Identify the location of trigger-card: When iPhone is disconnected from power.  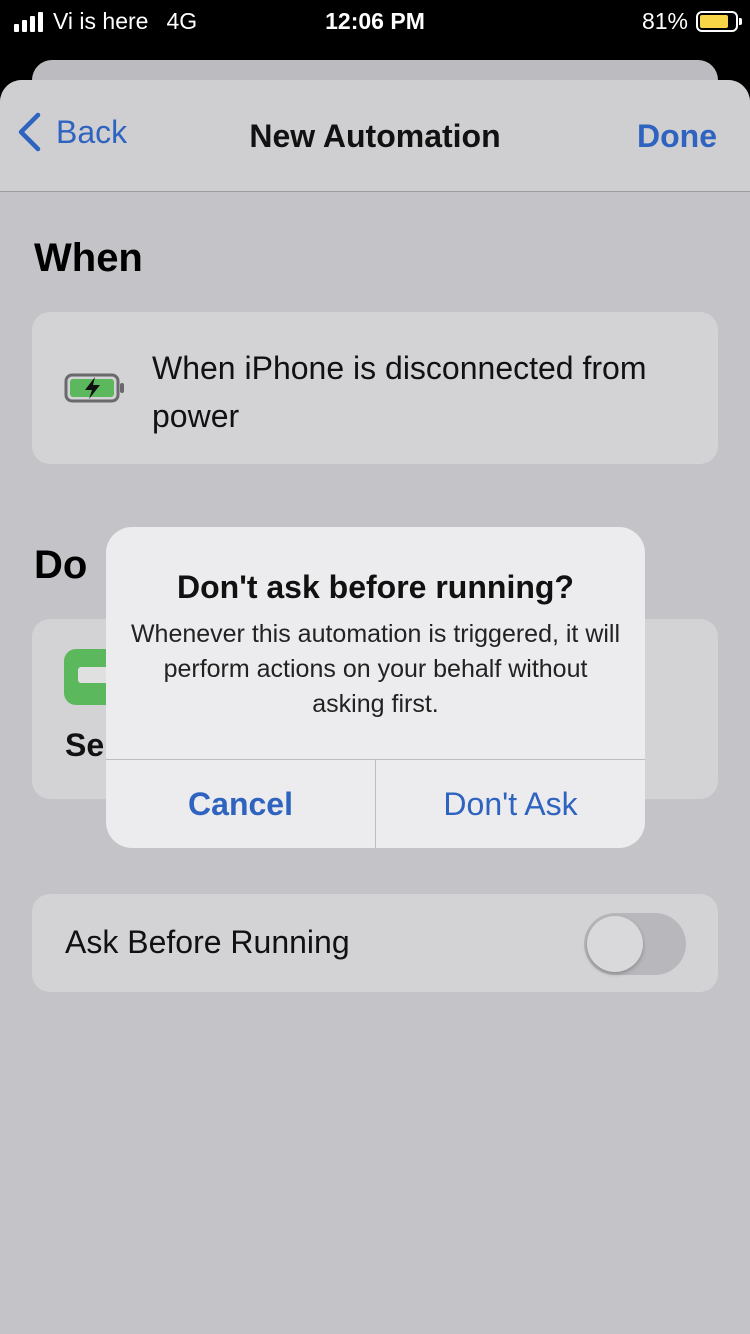
(375, 388).